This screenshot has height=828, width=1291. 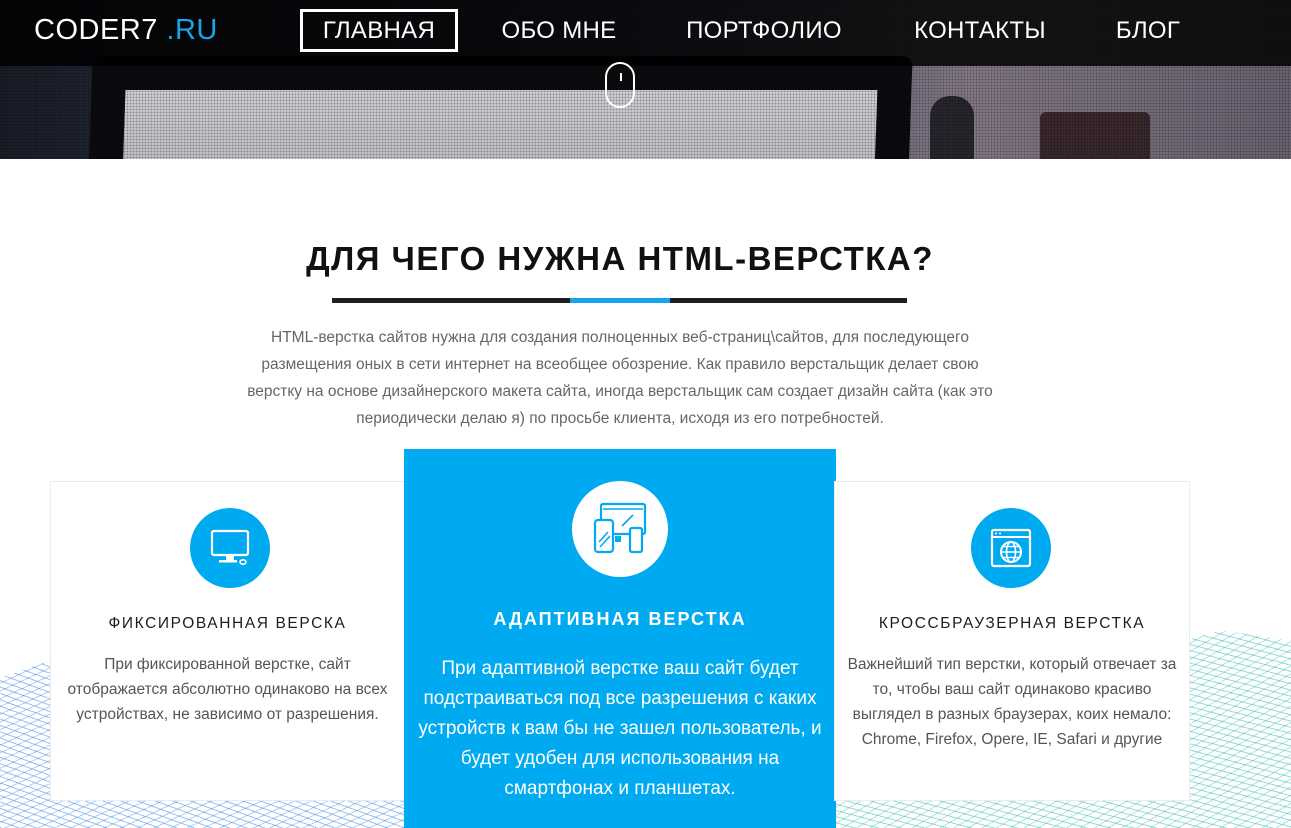 I want to click on nav-item-contacts: КОНТАКТЫ, so click(x=980, y=30).